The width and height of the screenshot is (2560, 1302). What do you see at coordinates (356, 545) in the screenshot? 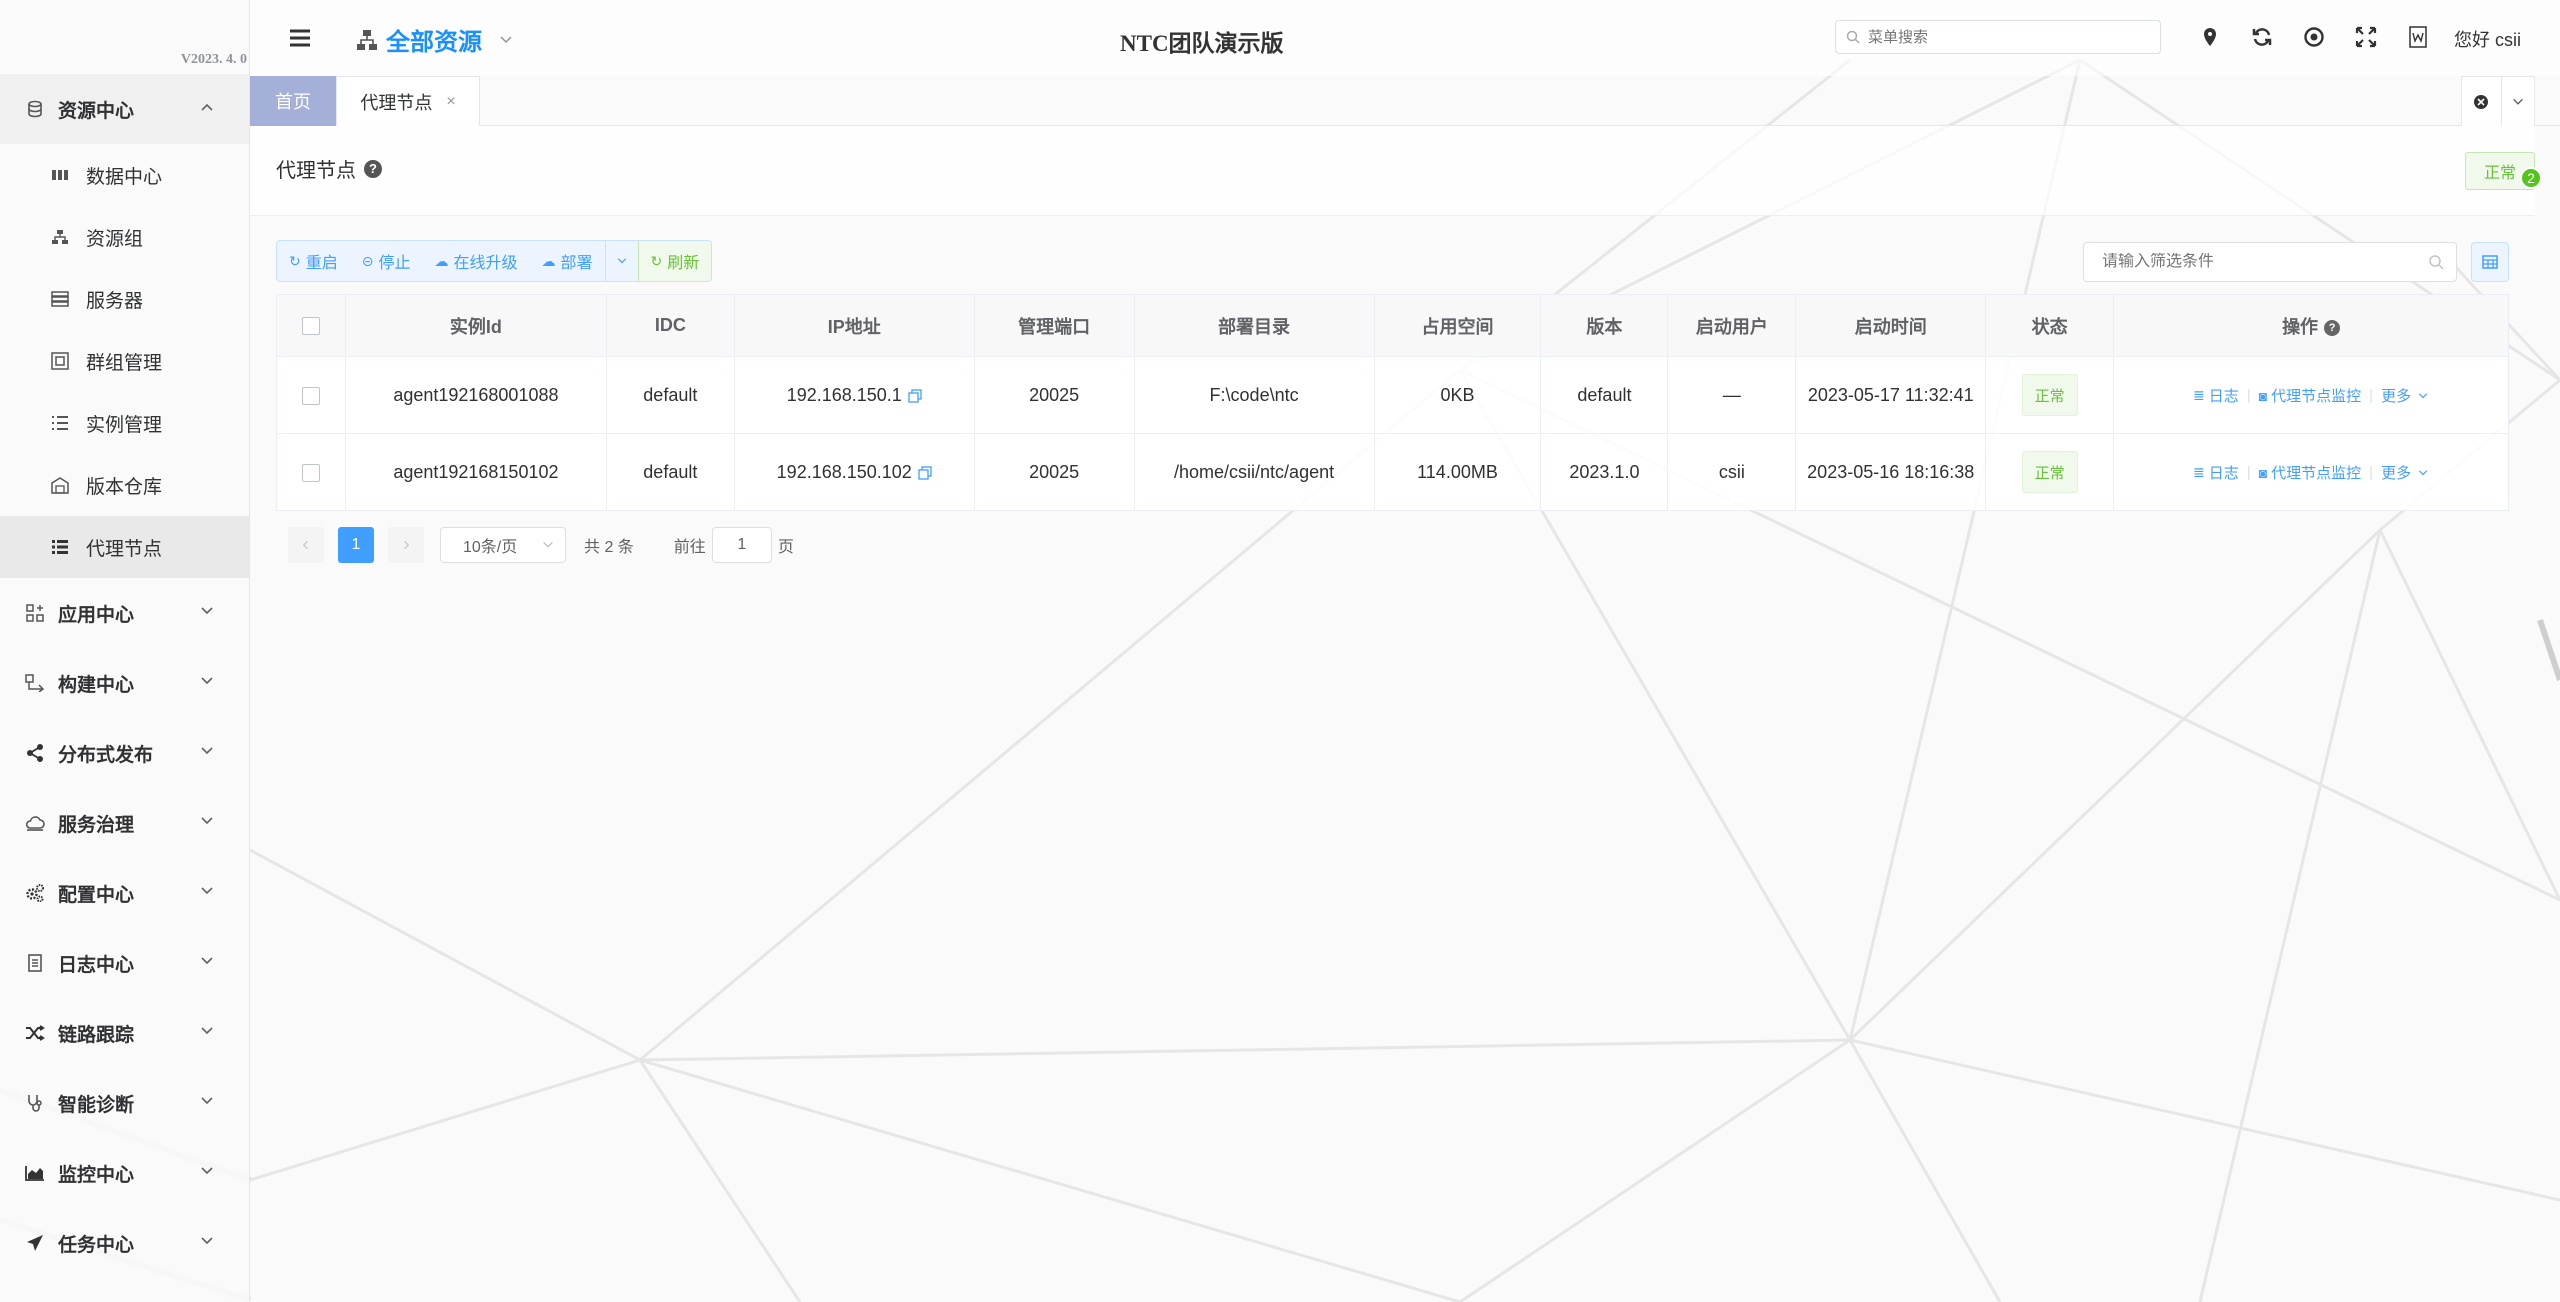
I see `page-number: 1` at bounding box center [356, 545].